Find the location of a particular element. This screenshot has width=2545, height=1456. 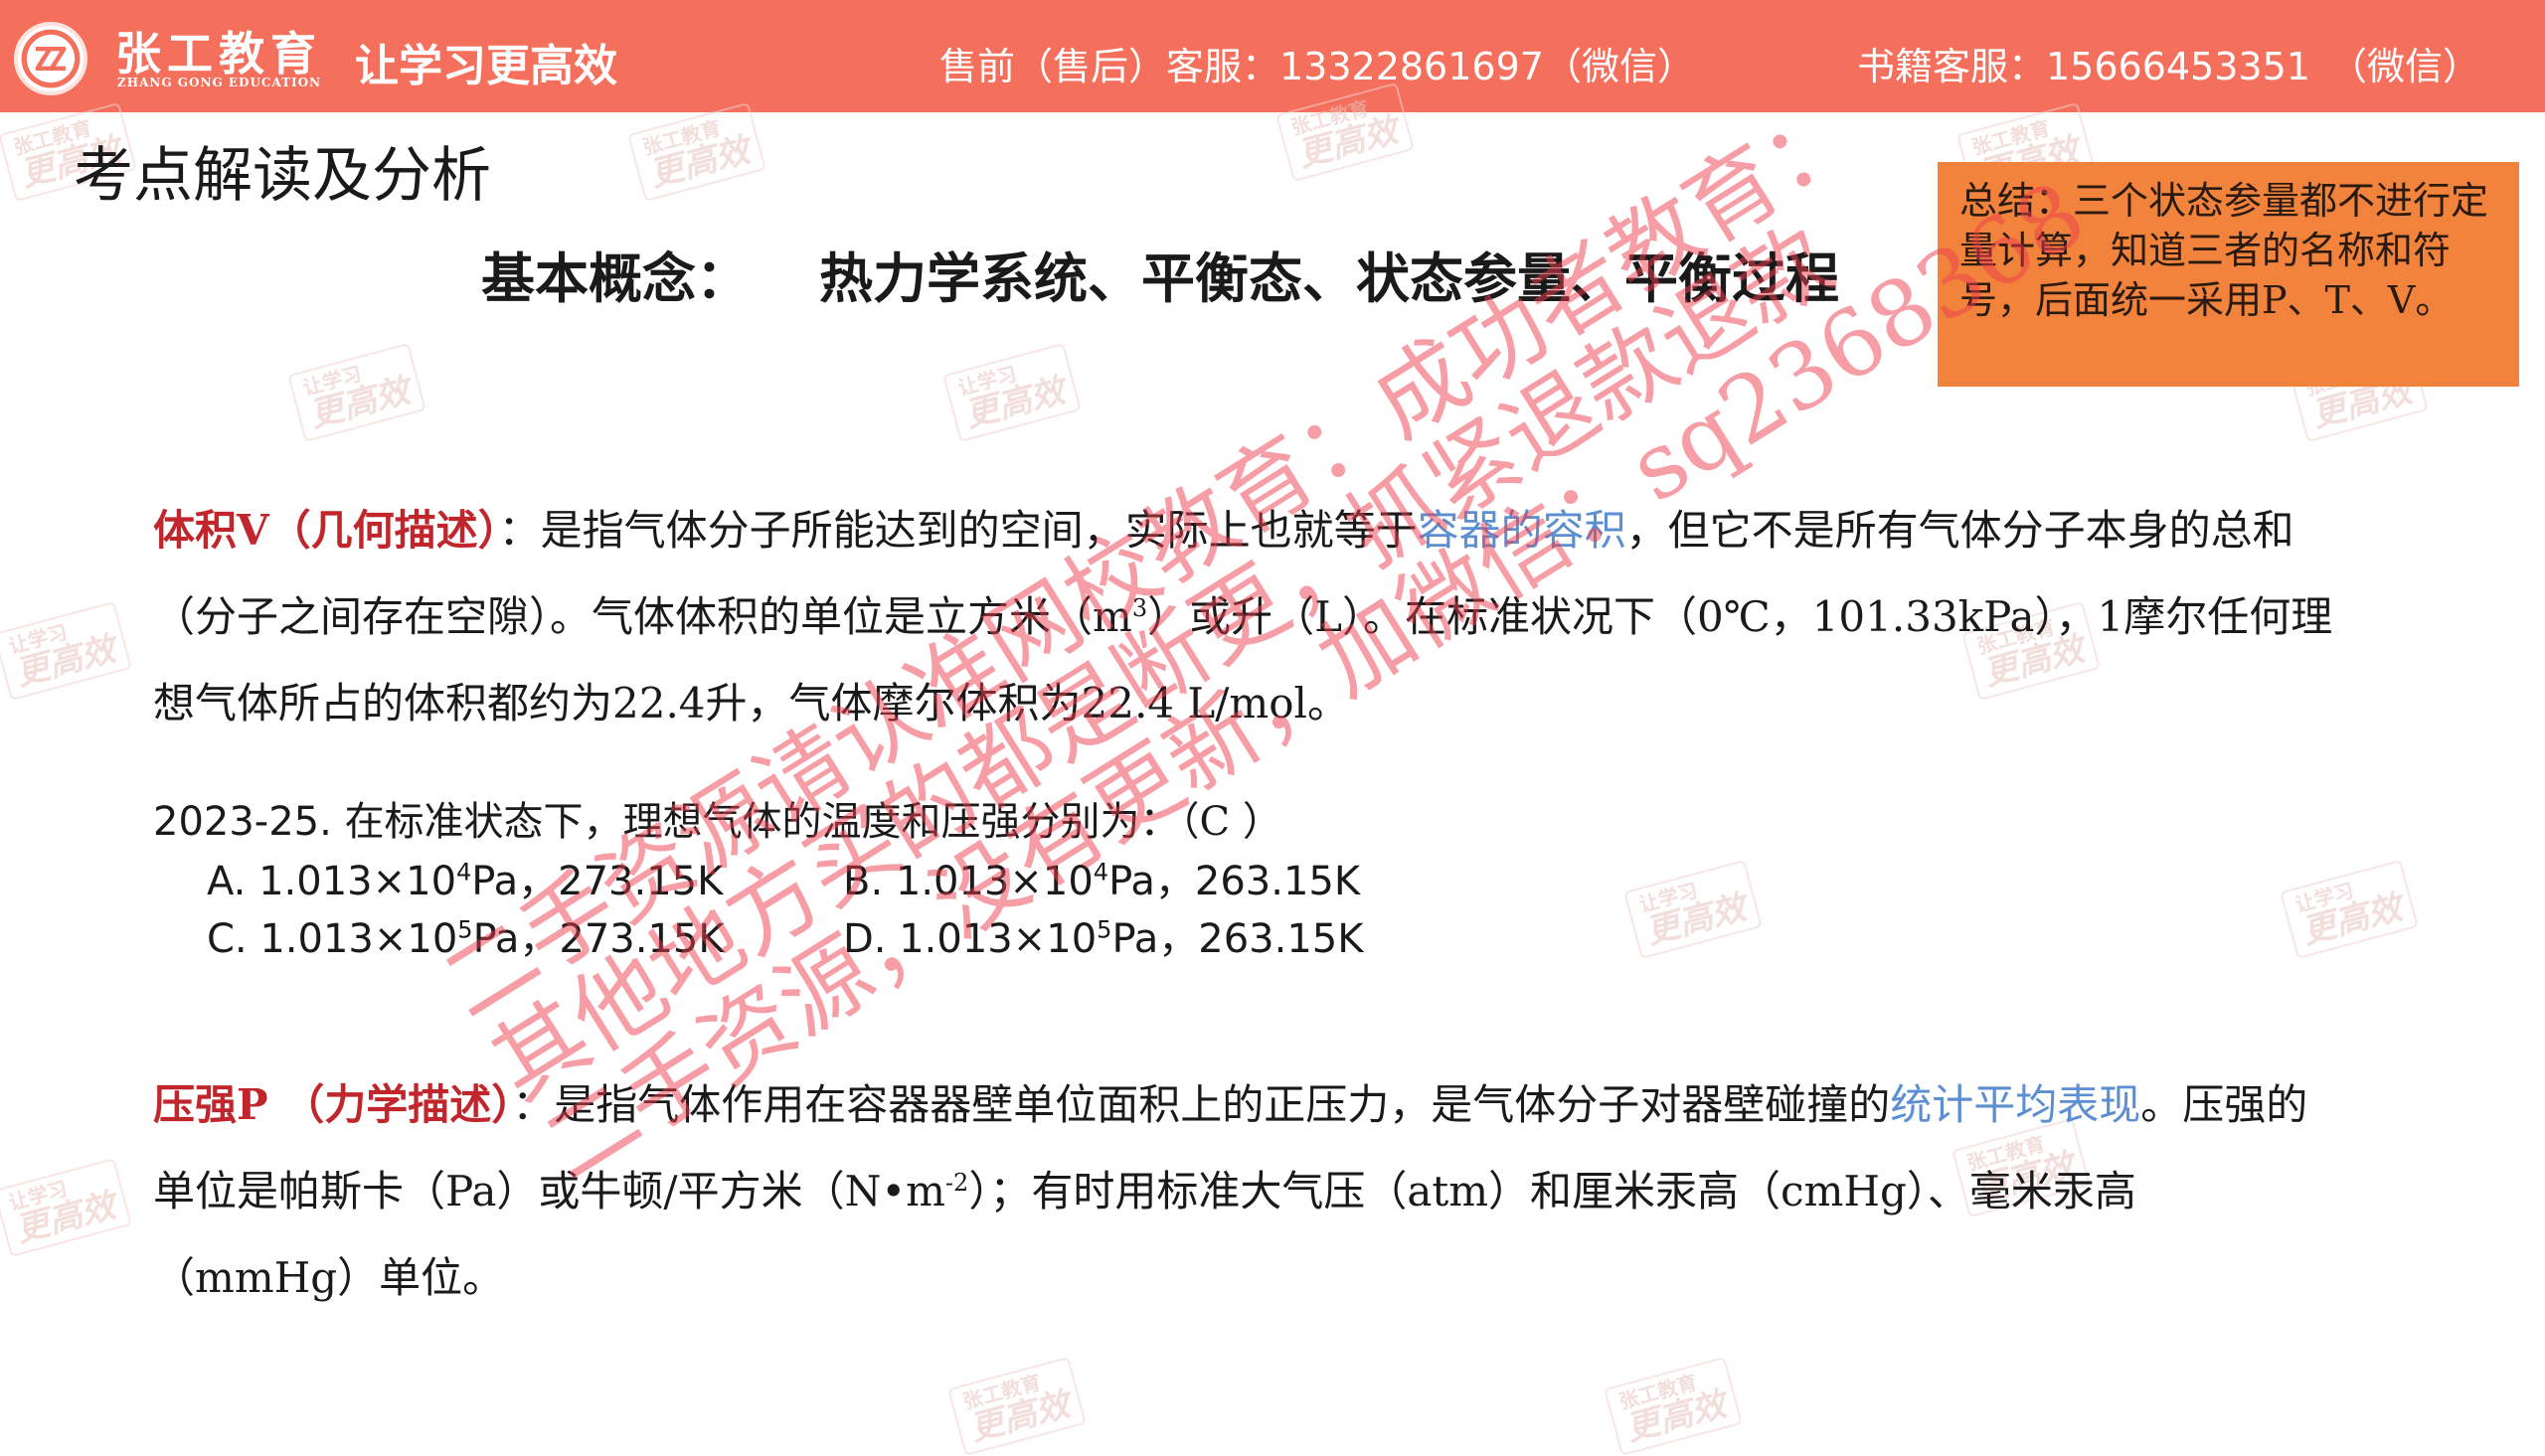

presale-contact: 售前（售后）客服：13322861697（微信） is located at coordinates (1317, 66).